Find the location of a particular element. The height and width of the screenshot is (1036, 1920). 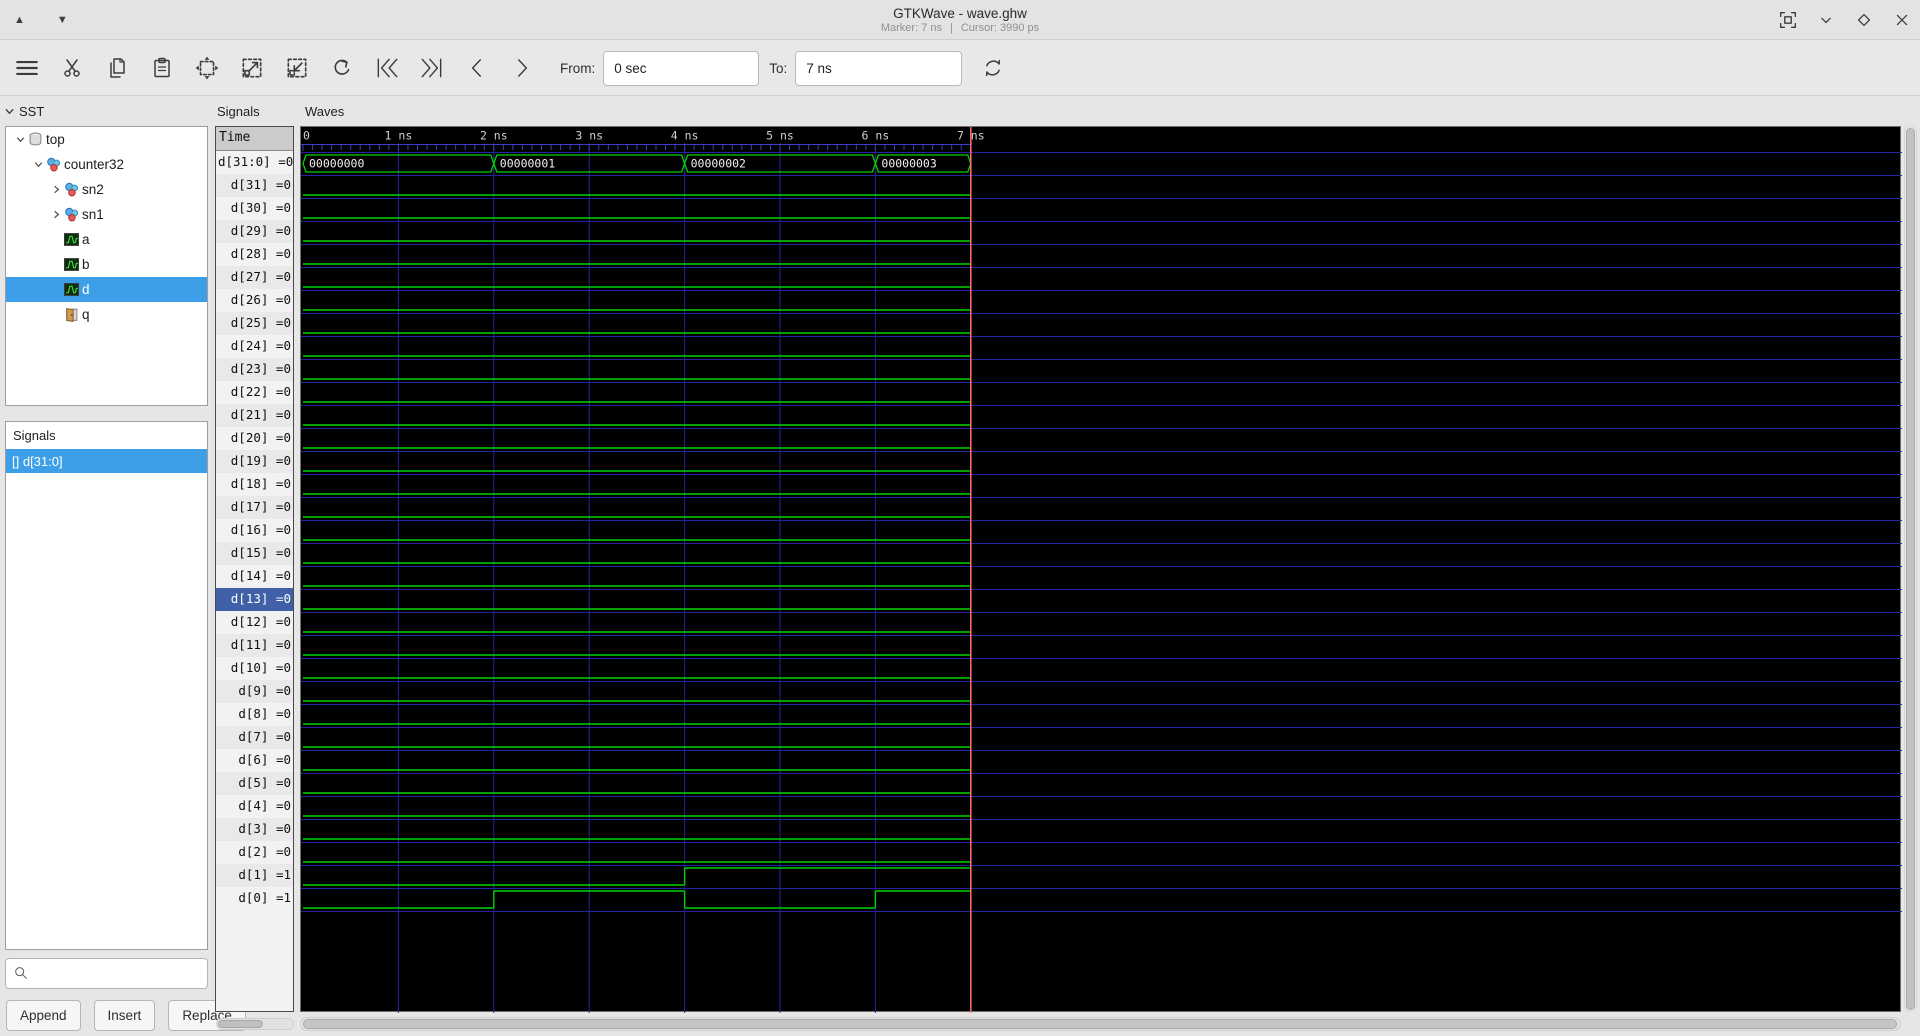

signal-name-row-d[29]: d[29] =0 is located at coordinates (254, 231).